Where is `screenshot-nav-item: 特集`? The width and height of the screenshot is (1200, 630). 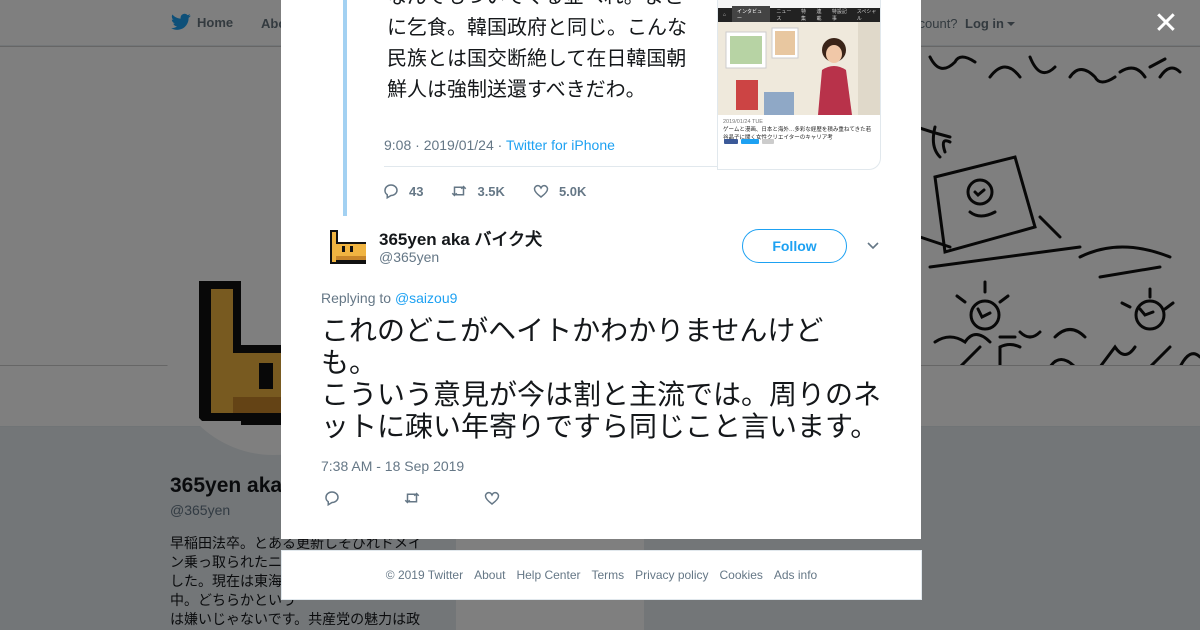
screenshot-nav-item: 特集 is located at coordinates (803, 15).